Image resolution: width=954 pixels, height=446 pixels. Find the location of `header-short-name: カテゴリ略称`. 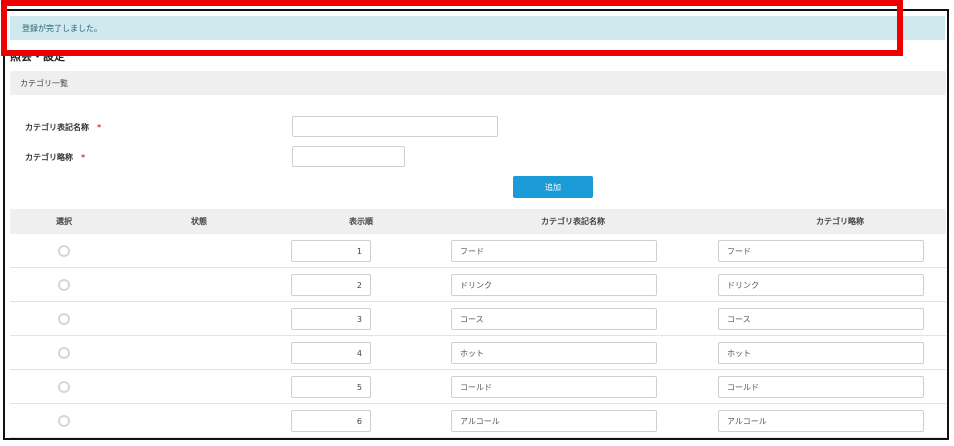

header-short-name: カテゴリ略称 is located at coordinates (840, 221).